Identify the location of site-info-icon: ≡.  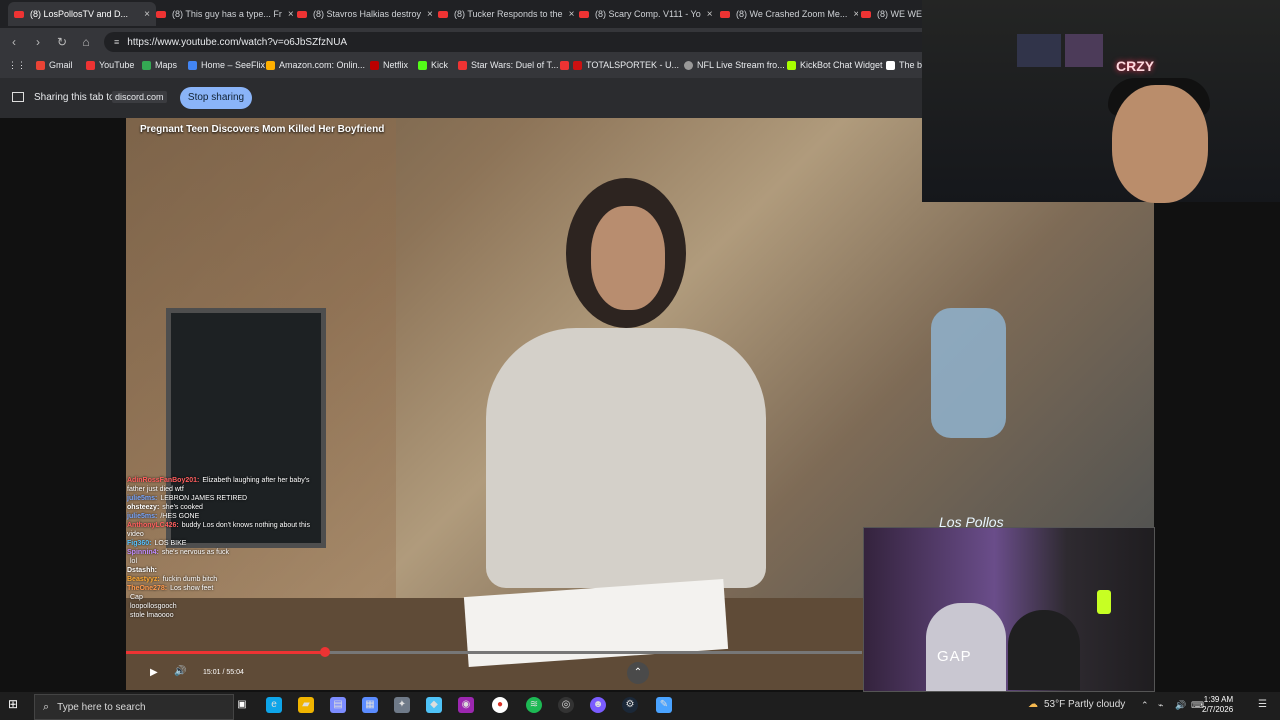
(116, 42).